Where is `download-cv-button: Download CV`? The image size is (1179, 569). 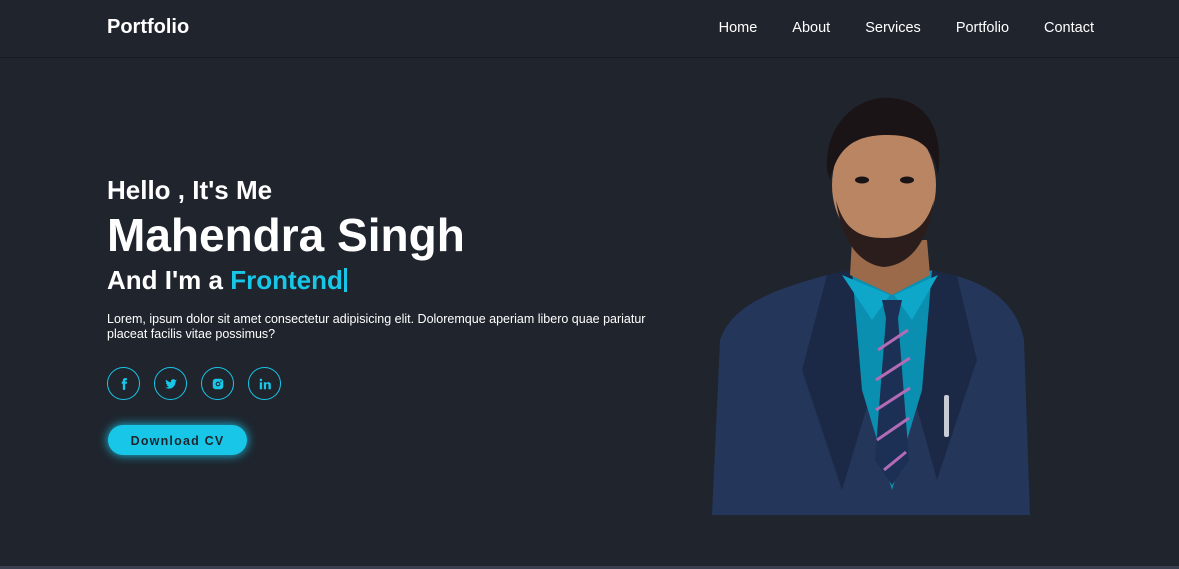
download-cv-button: Download CV is located at coordinates (177, 440).